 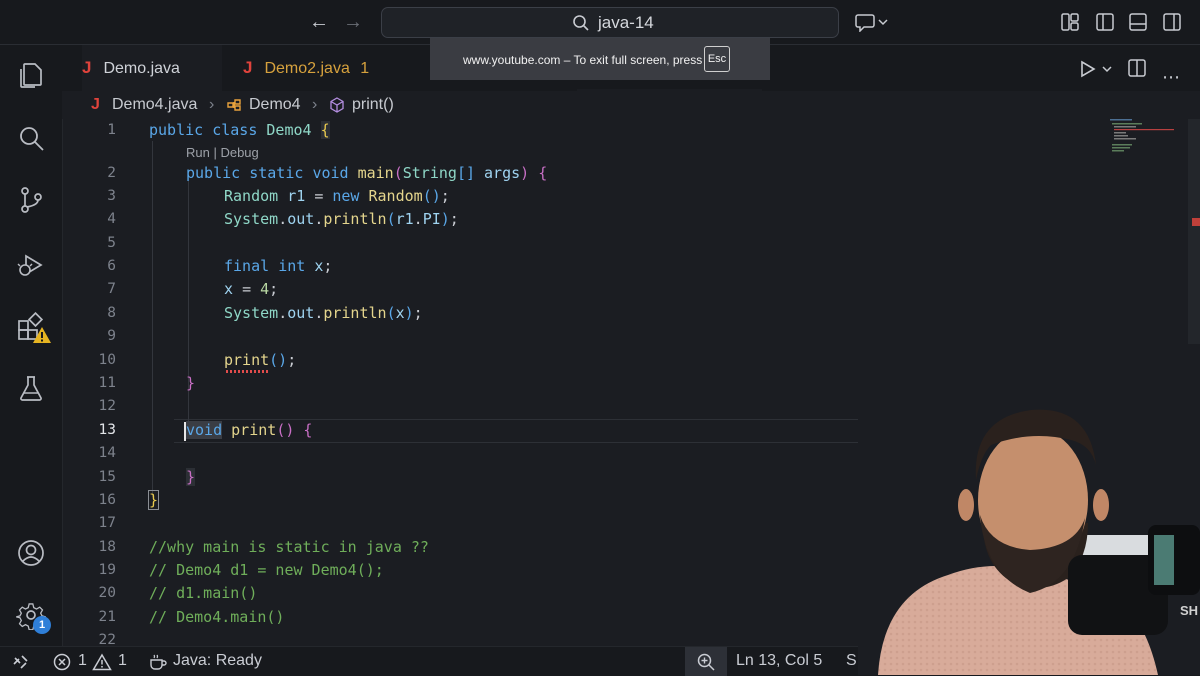 What do you see at coordinates (111, 130) in the screenshot?
I see `line-number: 1` at bounding box center [111, 130].